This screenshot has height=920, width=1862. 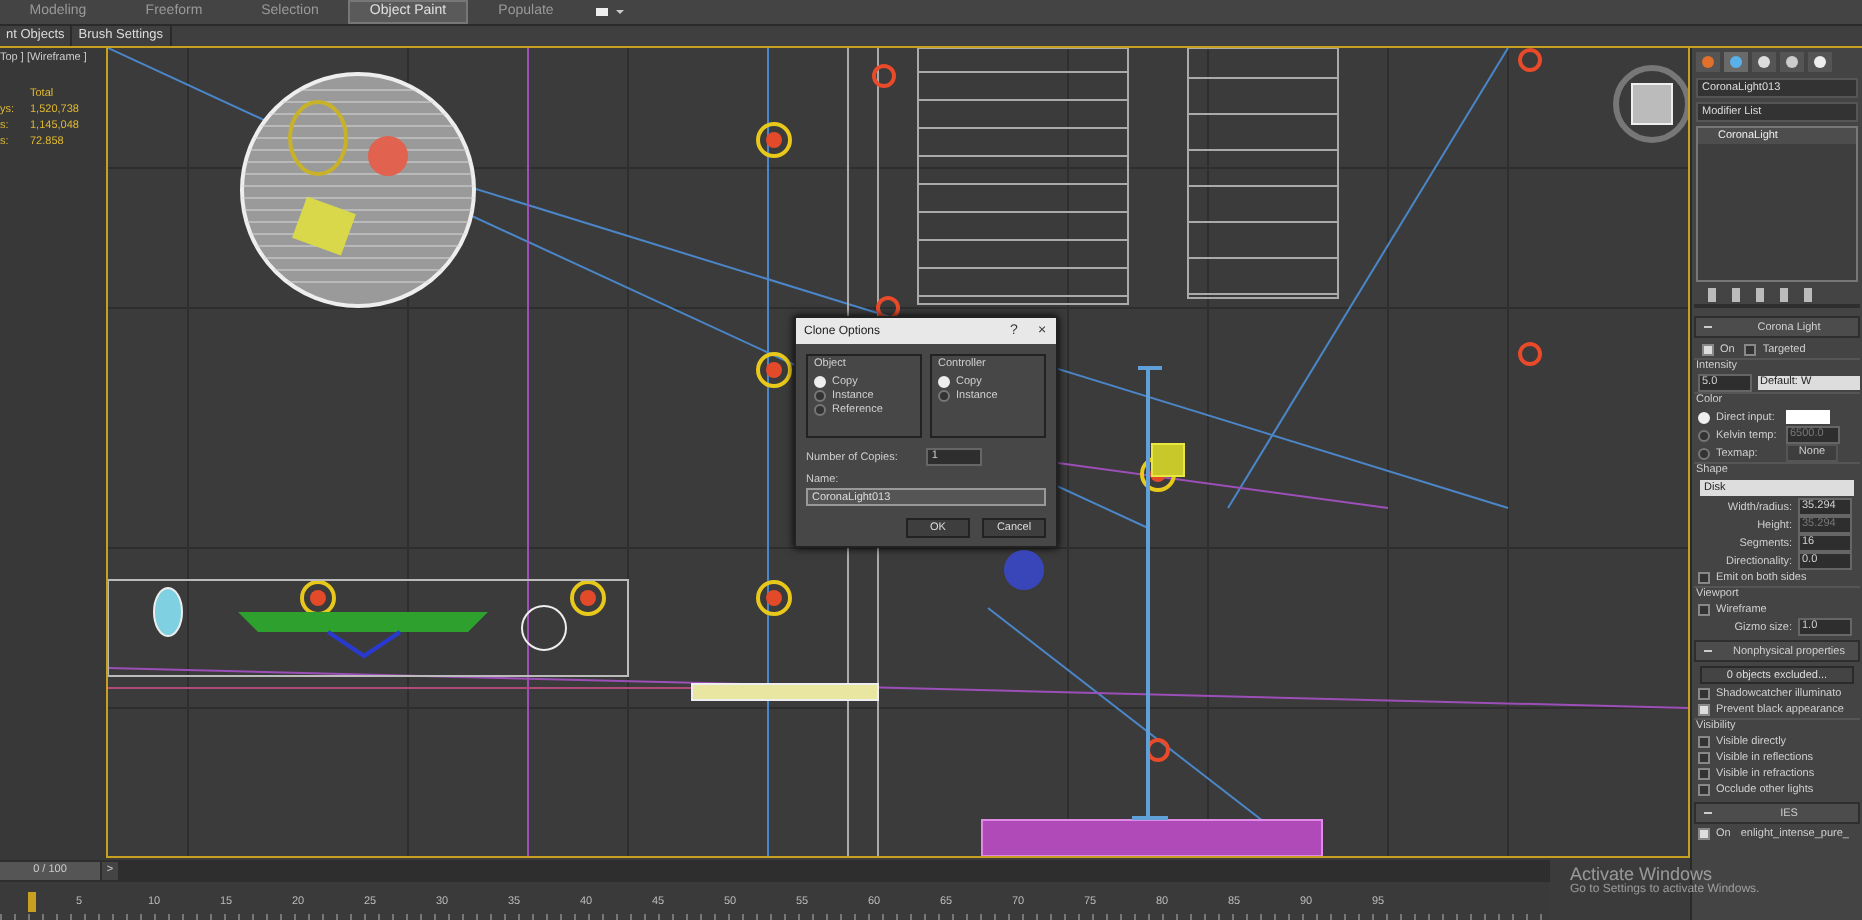 I want to click on activation-notice-title: Activate Windows, so click(x=1641, y=874).